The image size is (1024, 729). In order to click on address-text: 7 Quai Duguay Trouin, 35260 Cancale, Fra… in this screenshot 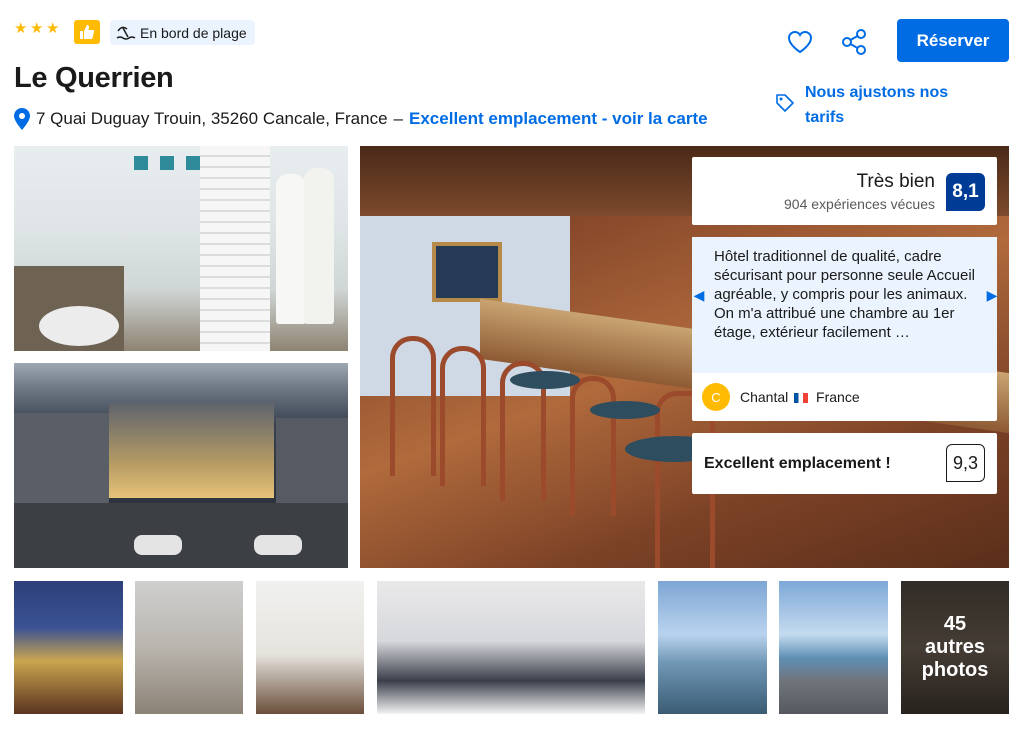, I will do `click(212, 118)`.